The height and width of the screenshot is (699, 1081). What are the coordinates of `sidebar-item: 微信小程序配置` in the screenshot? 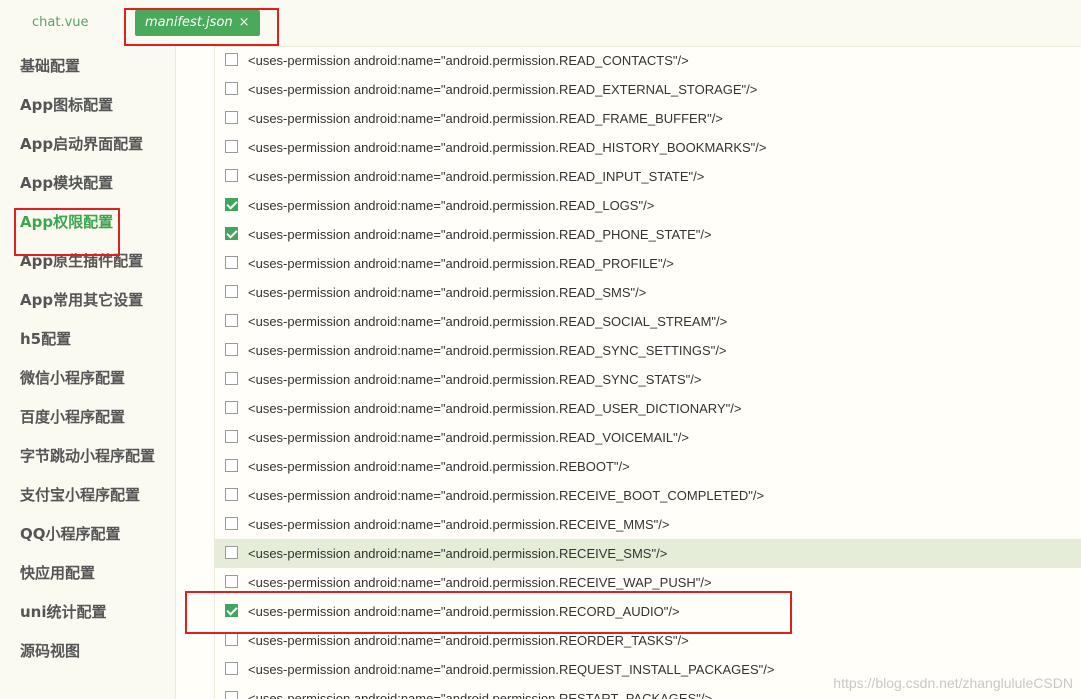 It's located at (72, 378).